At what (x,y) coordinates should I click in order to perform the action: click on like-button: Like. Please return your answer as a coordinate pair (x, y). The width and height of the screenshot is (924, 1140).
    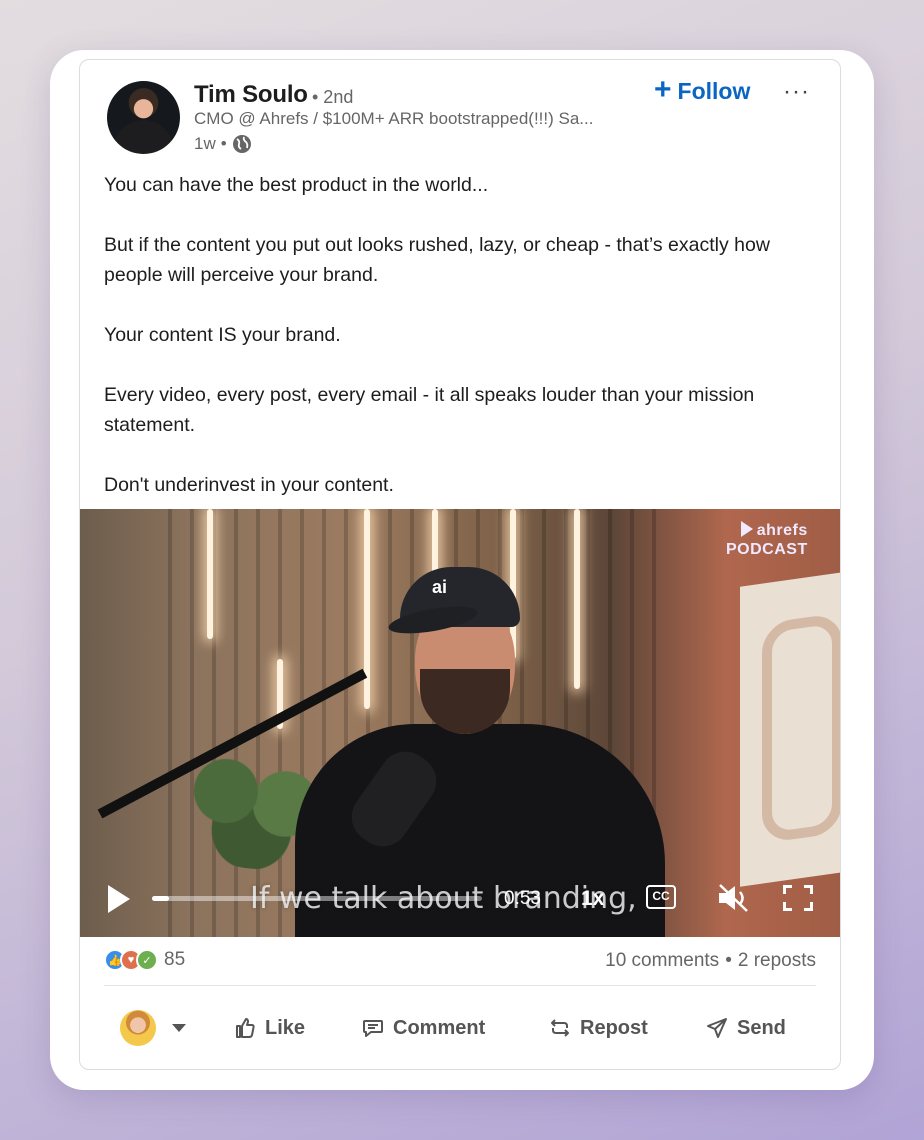
    Looking at the image, I should click on (269, 1028).